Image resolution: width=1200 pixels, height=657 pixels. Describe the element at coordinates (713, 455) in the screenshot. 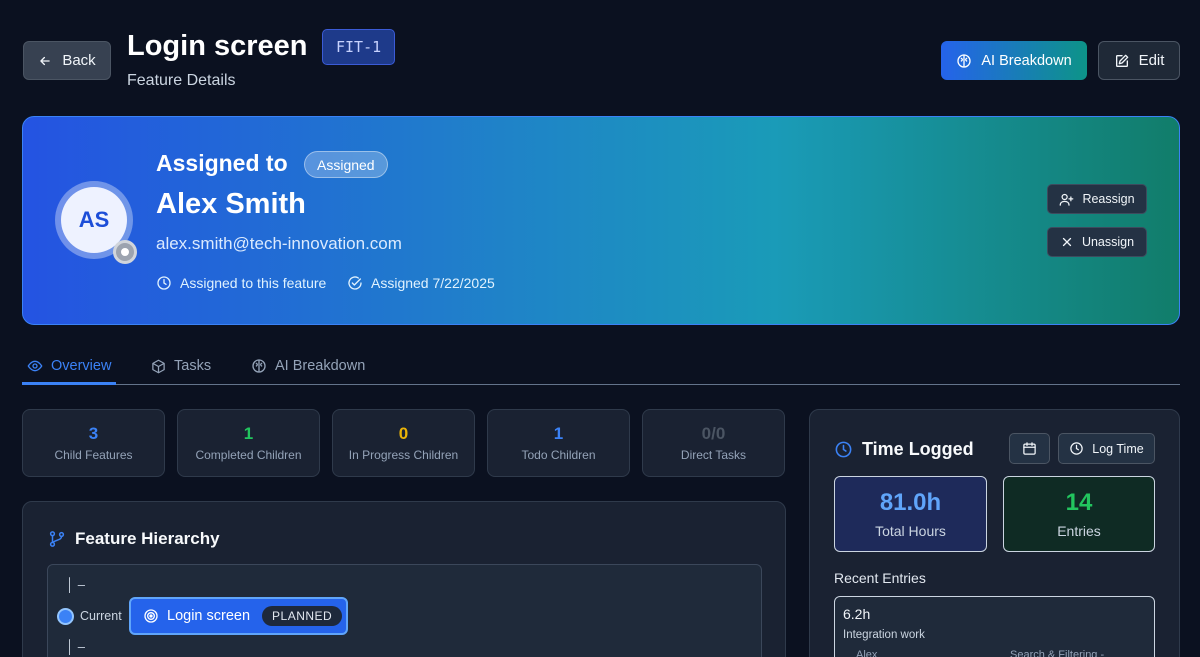

I see `stat-label: Direct Tasks` at that location.